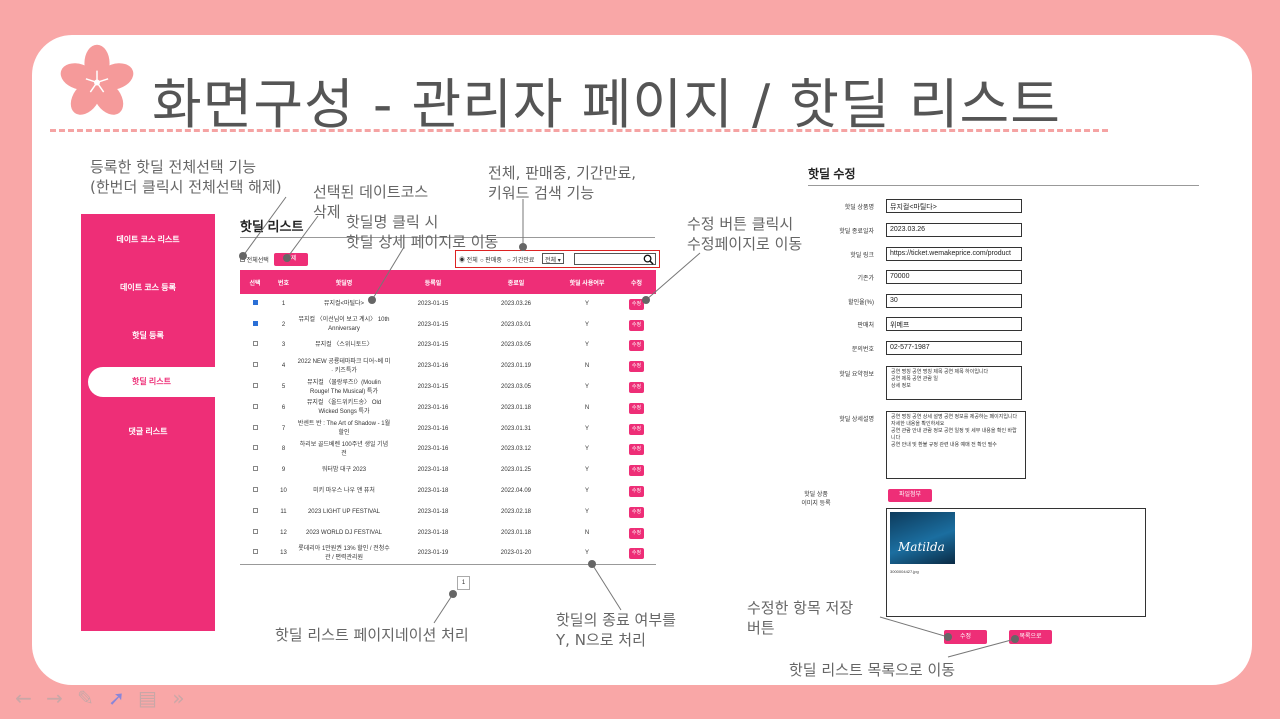 The image size is (1280, 719). Describe the element at coordinates (856, 232) in the screenshot. I see `field-label-enddate: 핫딜 종료일자` at that location.